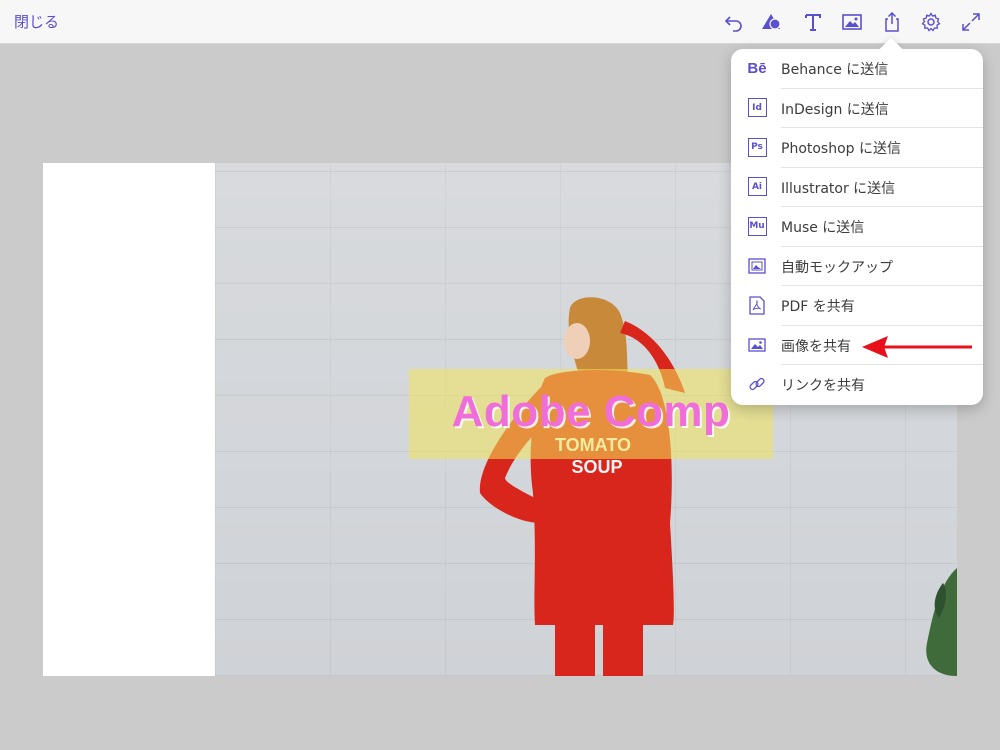 Image resolution: width=1000 pixels, height=750 pixels. What do you see at coordinates (931, 22) in the screenshot?
I see `settings-icon` at bounding box center [931, 22].